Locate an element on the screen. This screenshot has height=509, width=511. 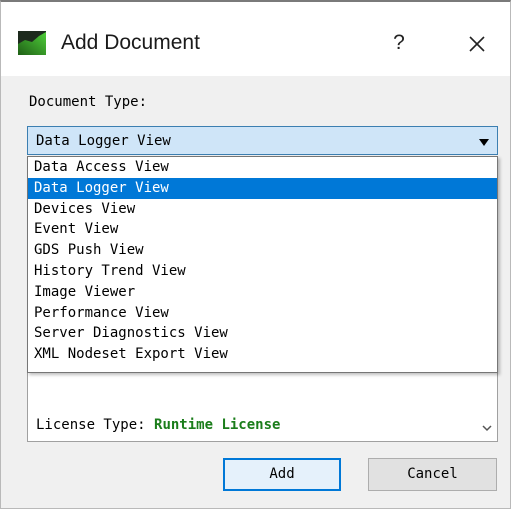
dropdown-option-selected: Data Logger View is located at coordinates (262, 188).